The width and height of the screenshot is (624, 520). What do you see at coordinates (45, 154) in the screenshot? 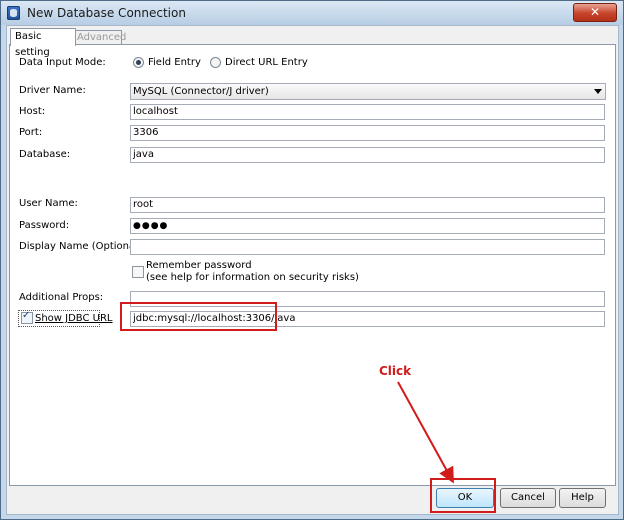
I see `database-label: Database:` at bounding box center [45, 154].